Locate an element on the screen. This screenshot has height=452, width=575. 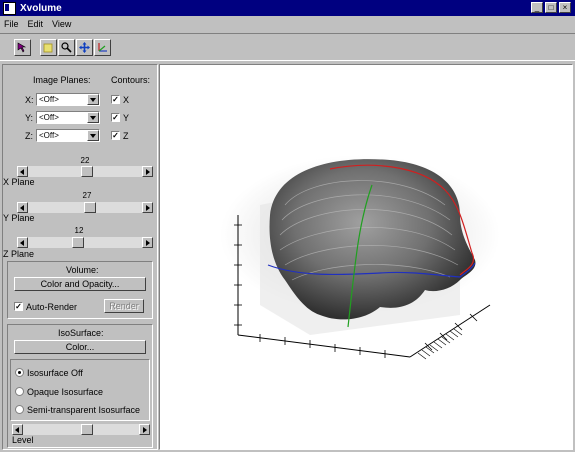
zoom-tool-button is located at coordinates (66, 47).